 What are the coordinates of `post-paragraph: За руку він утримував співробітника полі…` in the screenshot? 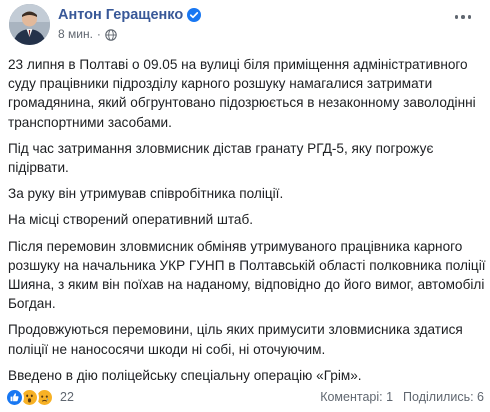 It's located at (146, 194).